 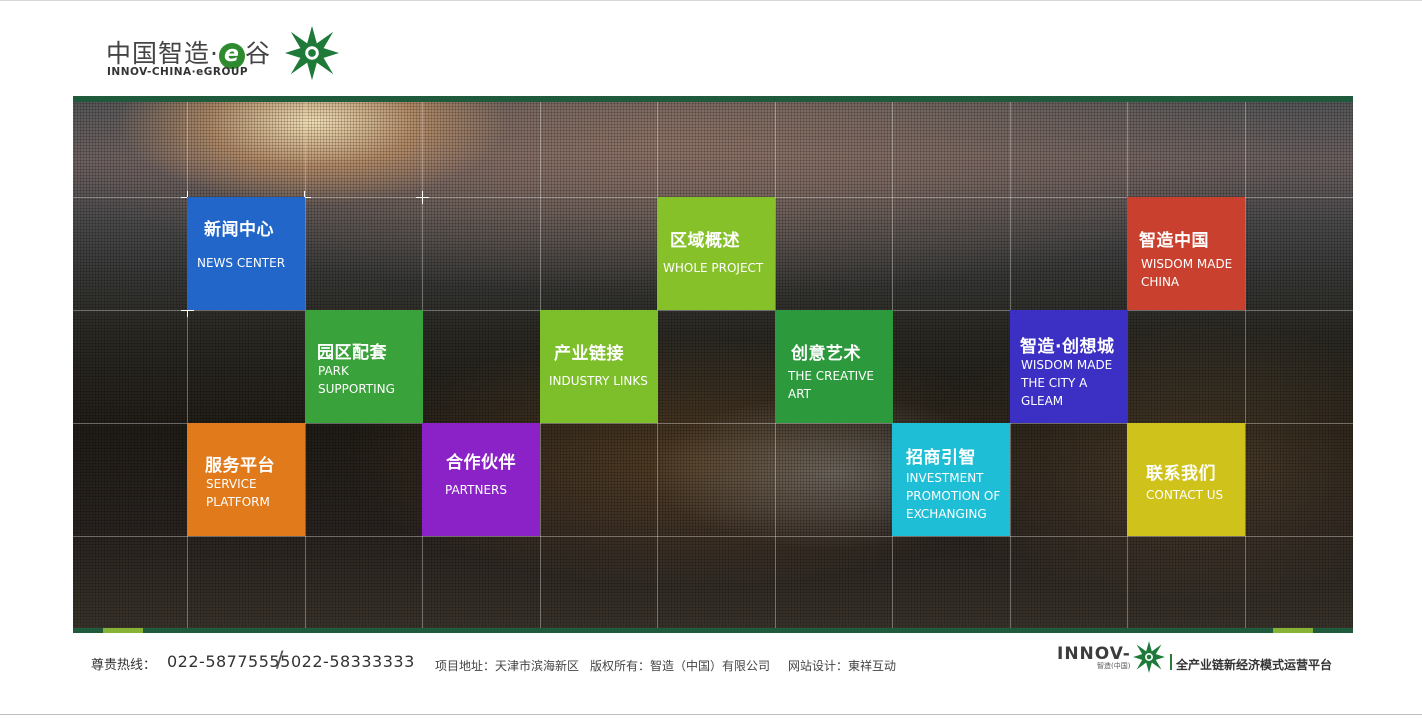 What do you see at coordinates (713, 268) in the screenshot?
I see `tile-en-label: WHOLE PROJECT` at bounding box center [713, 268].